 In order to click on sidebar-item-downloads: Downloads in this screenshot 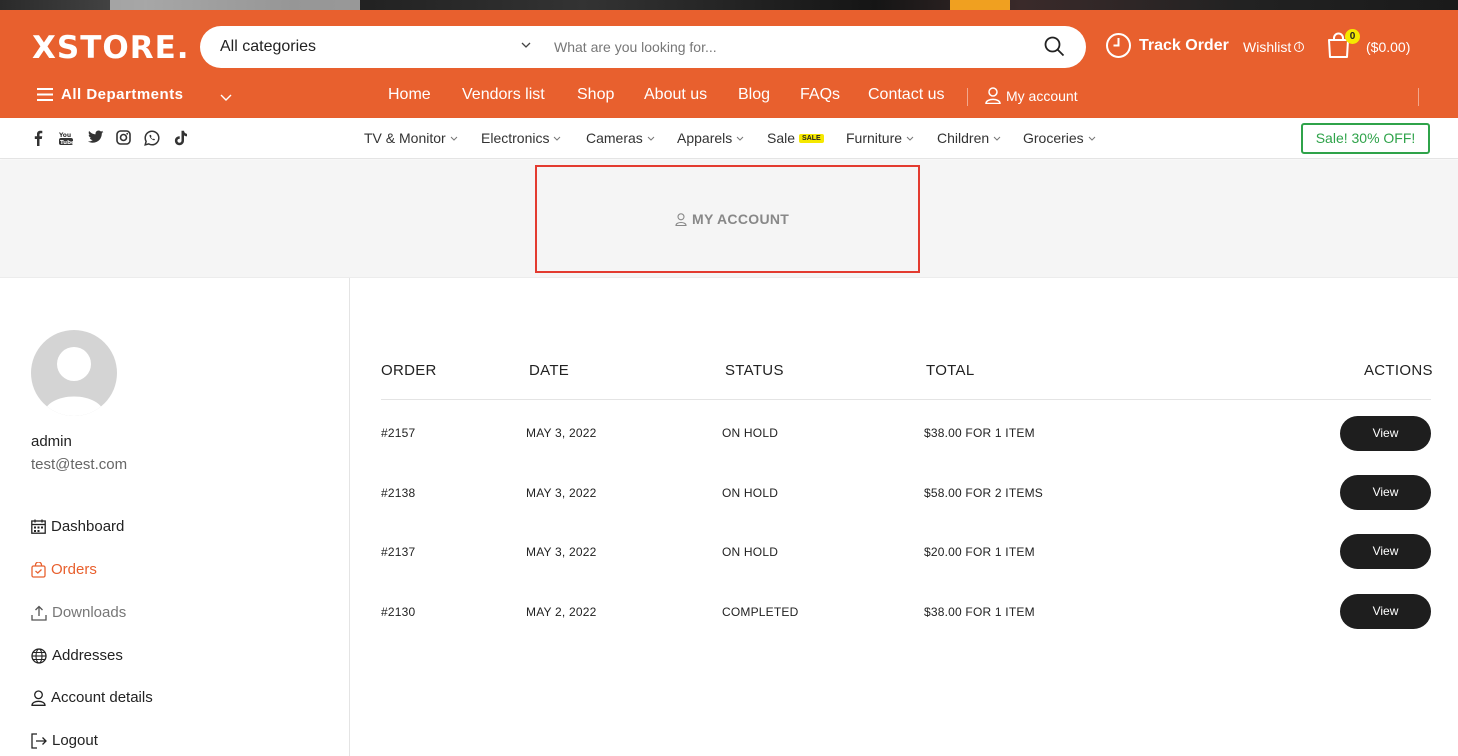, I will do `click(78, 612)`.